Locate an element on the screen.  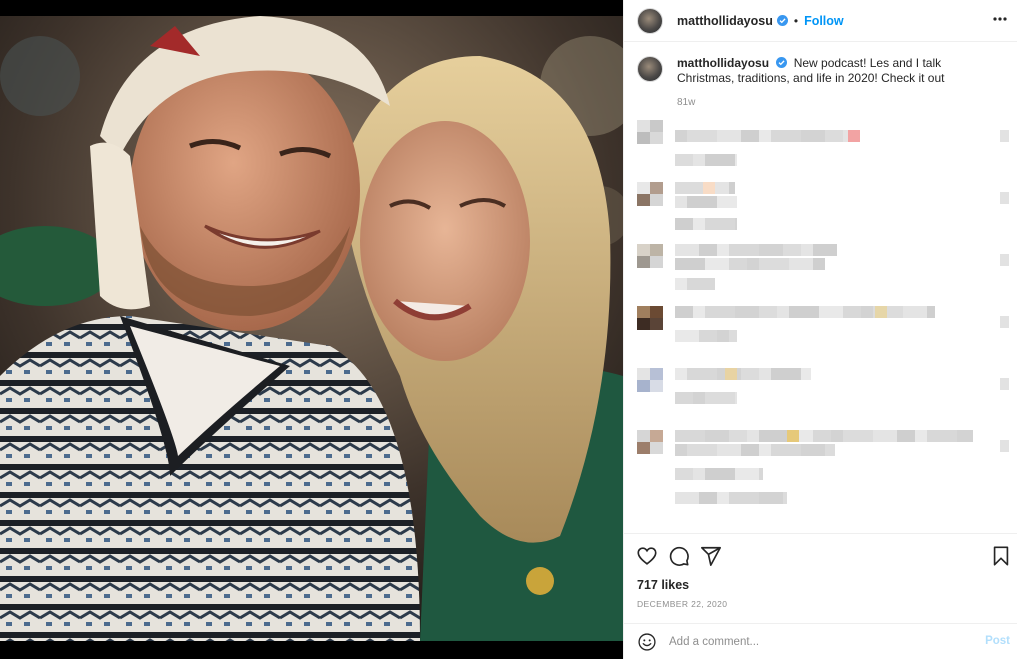
add-comment-bar: Post is located at coordinates (820, 641).